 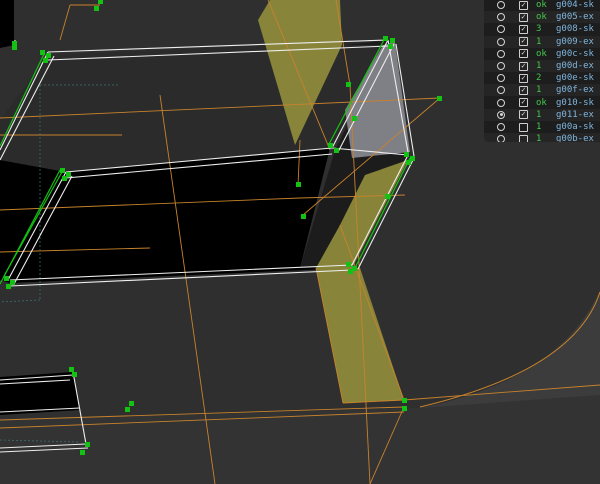 I want to click on row-name: g00f-ex, so click(x=575, y=90).